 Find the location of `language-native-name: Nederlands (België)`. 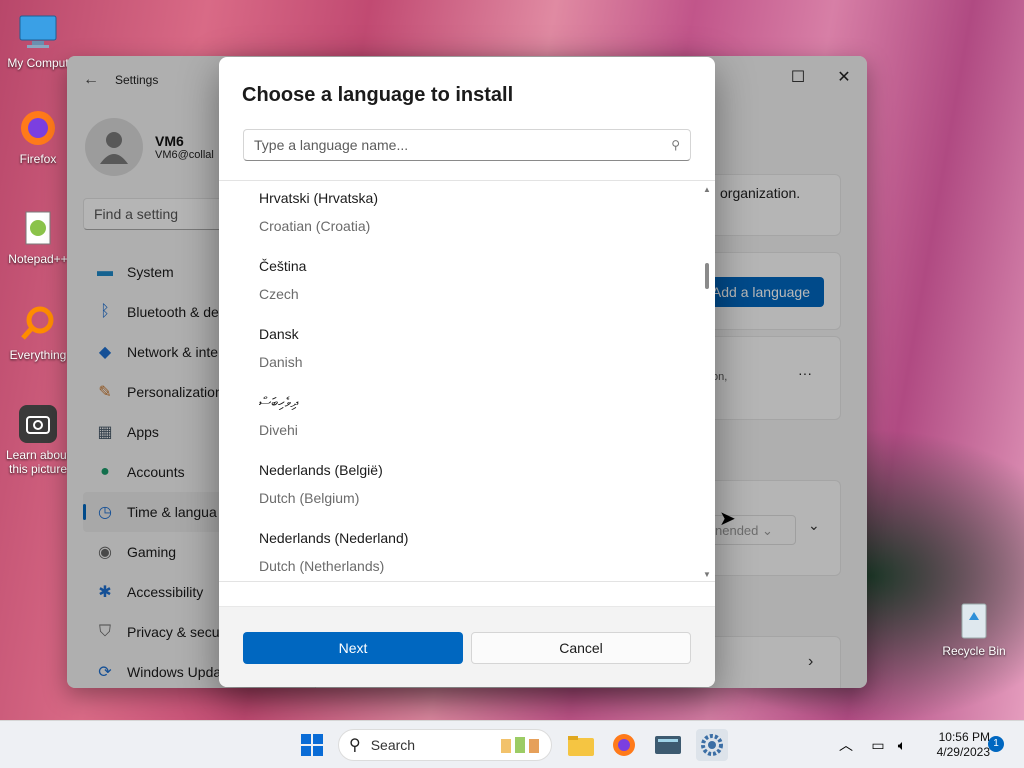

language-native-name: Nederlands (België) is located at coordinates (321, 470).